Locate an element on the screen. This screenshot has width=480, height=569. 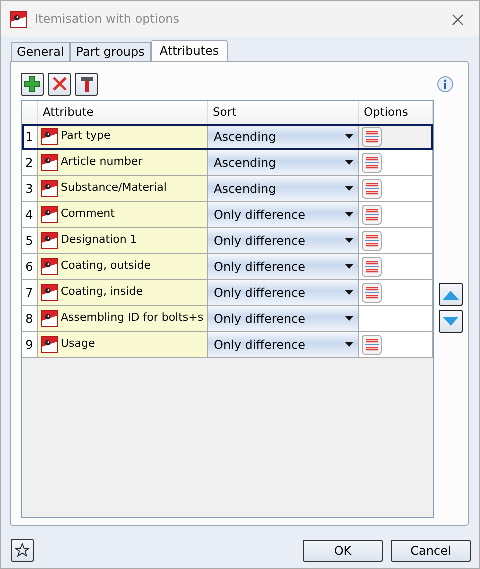
attribute-name: Part type is located at coordinates (86, 136).